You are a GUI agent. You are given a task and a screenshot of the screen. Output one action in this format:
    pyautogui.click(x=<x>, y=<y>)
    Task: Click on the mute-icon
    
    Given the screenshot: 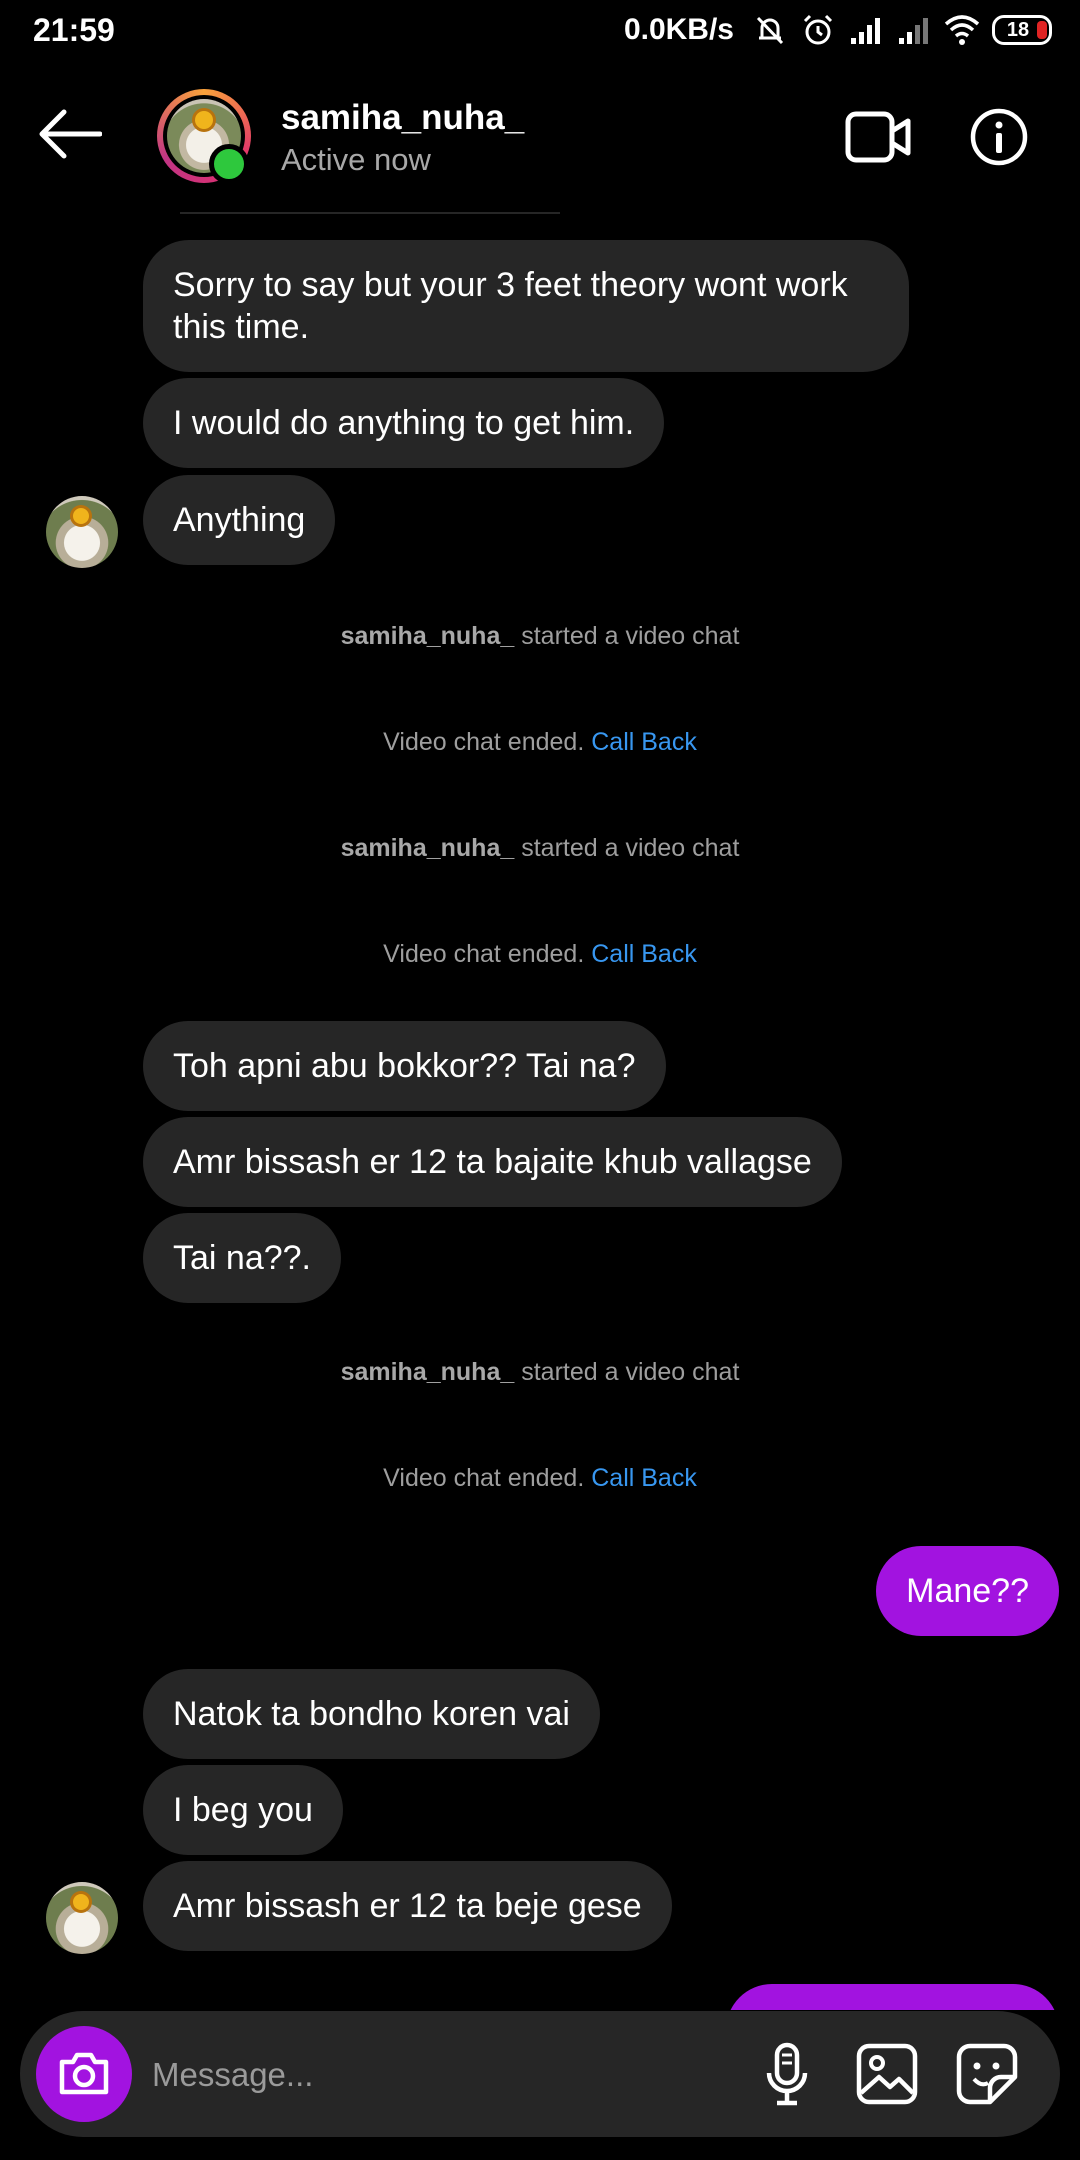 What is the action you would take?
    pyautogui.click(x=770, y=30)
    